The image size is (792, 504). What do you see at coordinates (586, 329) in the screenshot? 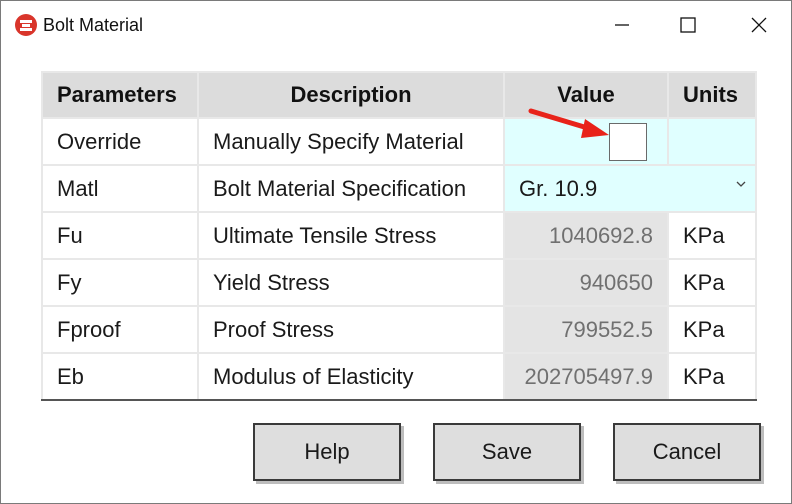
I see `value-cell: 799552.5` at bounding box center [586, 329].